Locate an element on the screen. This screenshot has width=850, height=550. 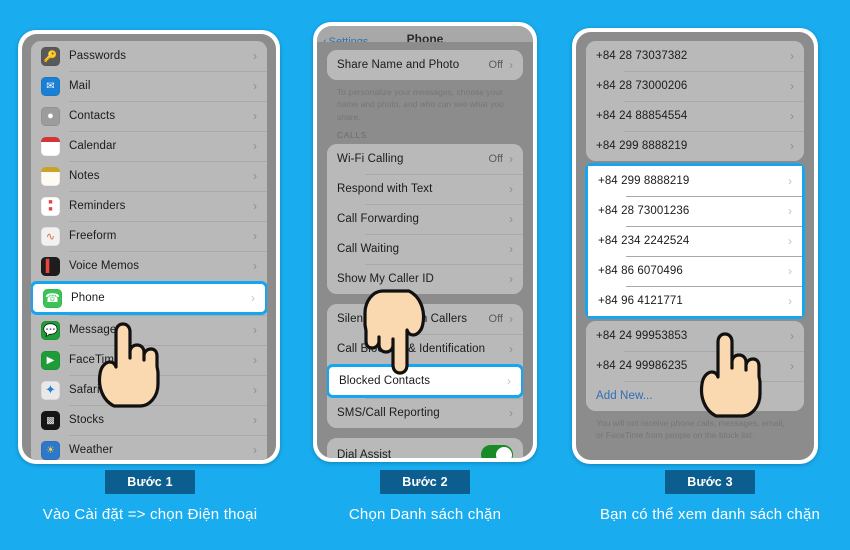
blocked-number-label: +84 96 4121771 is located at coordinates (640, 301).